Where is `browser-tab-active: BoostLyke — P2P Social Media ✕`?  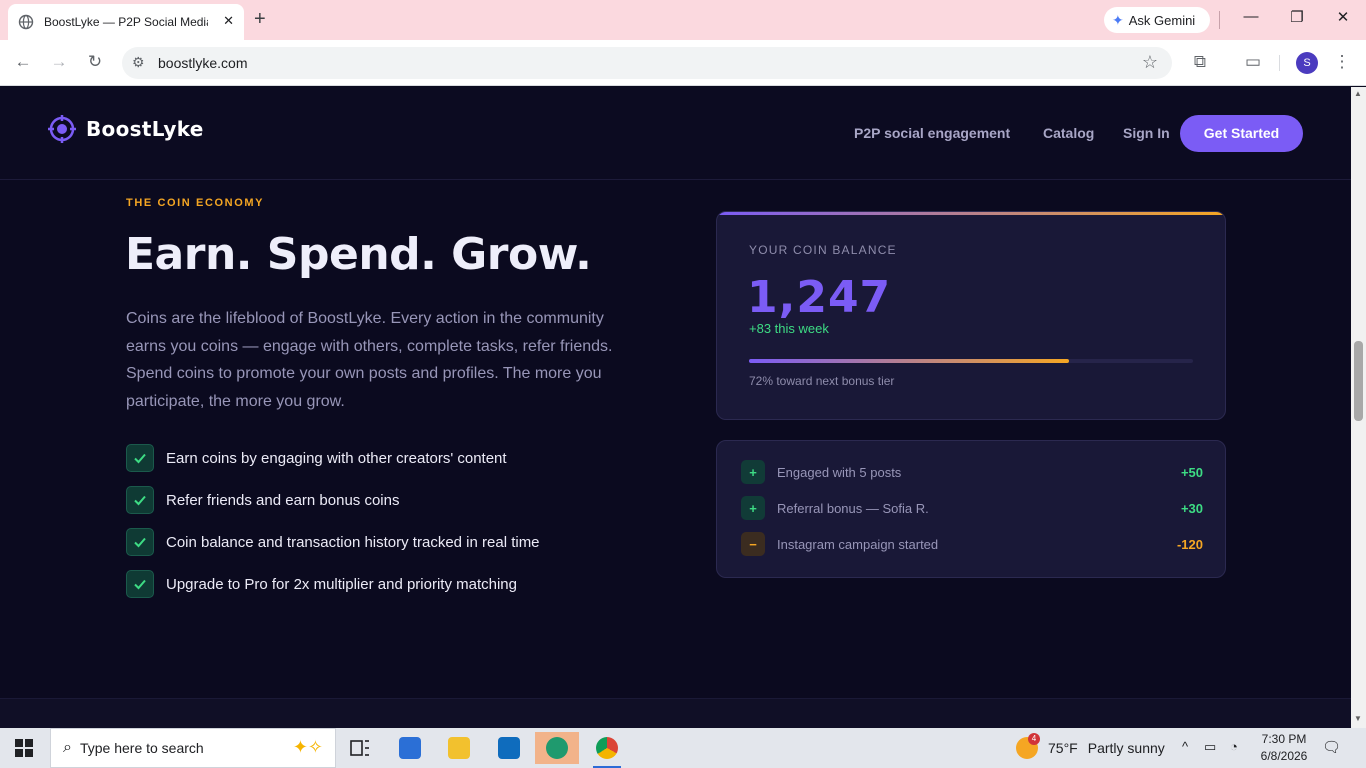
browser-tab-active: BoostLyke — P2P Social Media ✕ is located at coordinates (126, 22).